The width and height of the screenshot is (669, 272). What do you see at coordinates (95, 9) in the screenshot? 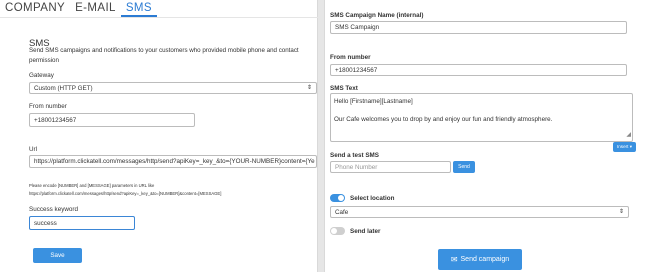
I see `tab-email: E-MAIL` at bounding box center [95, 9].